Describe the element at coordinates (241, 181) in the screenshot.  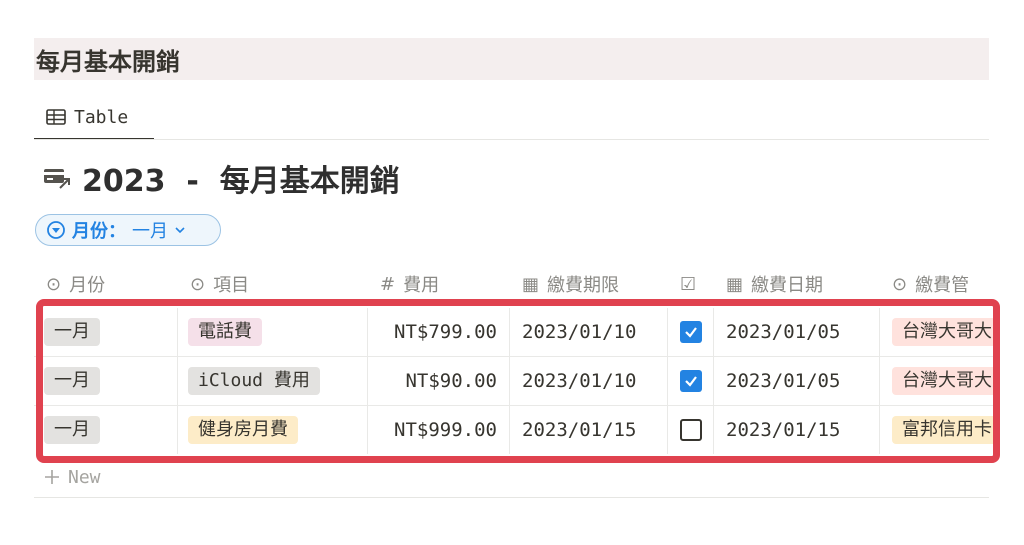
I see `database-title-text: 2023 - 每月基本開銷` at that location.